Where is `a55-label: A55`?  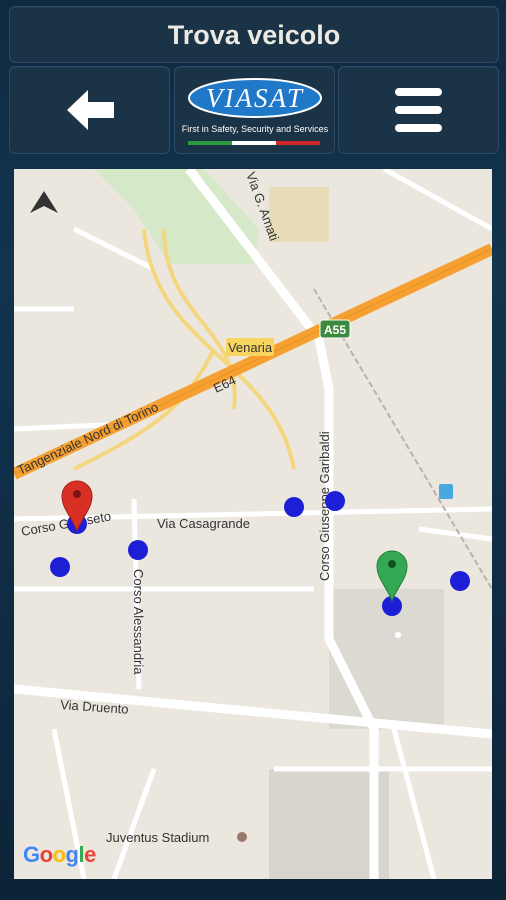
a55-label: A55 is located at coordinates (335, 330).